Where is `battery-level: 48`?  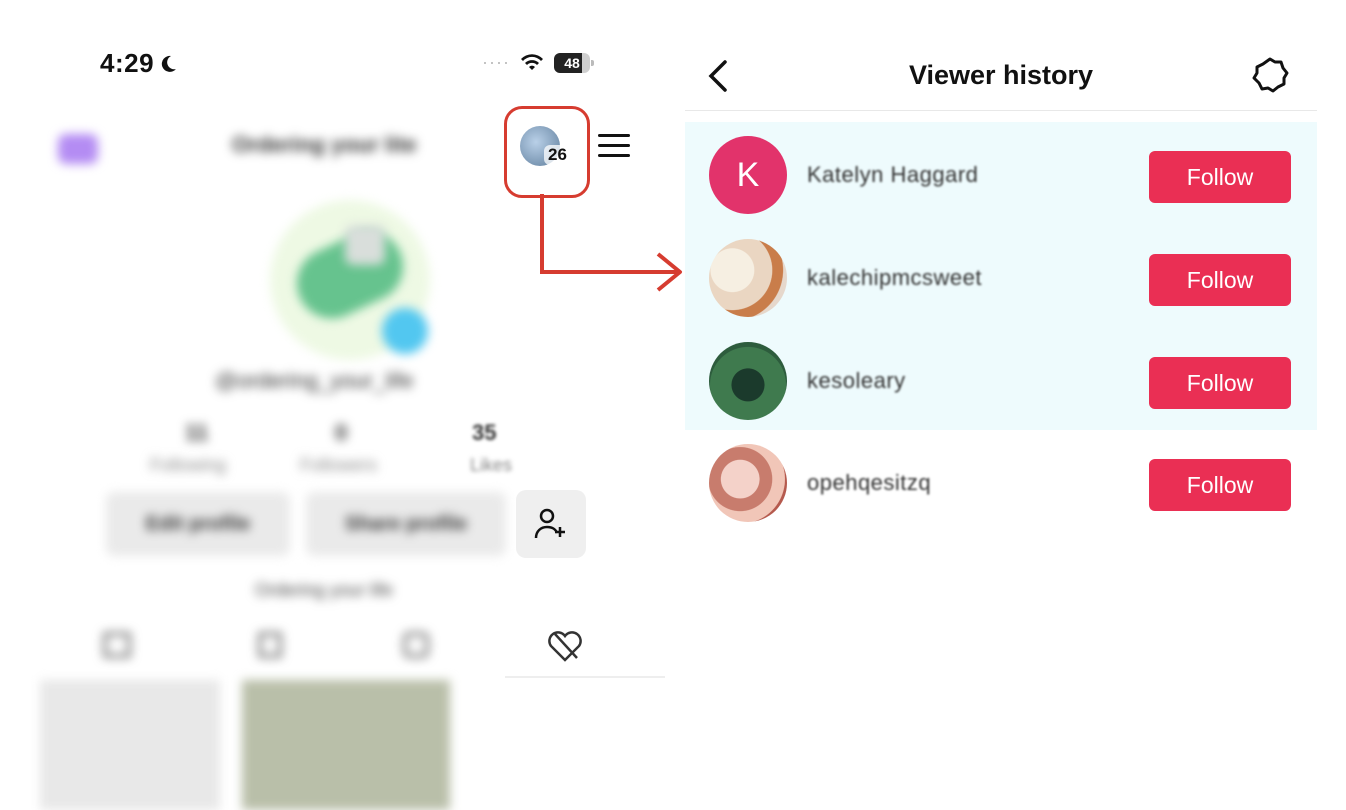 battery-level: 48 is located at coordinates (572, 62).